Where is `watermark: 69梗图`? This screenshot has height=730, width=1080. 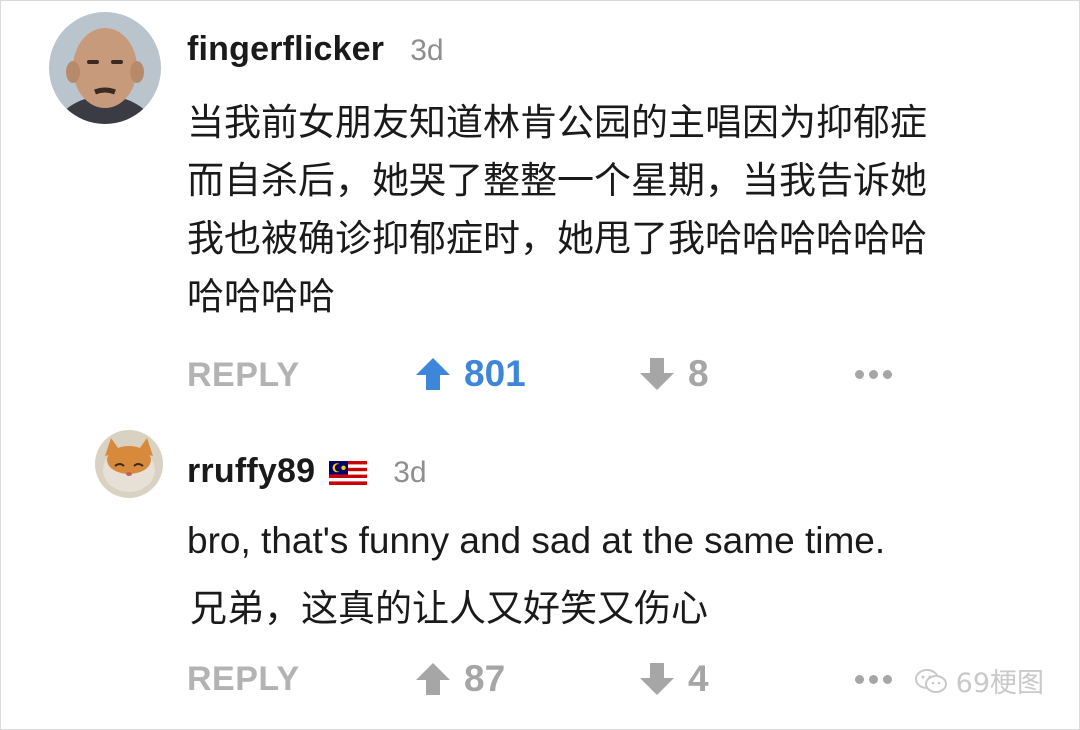 watermark: 69梗图 is located at coordinates (979, 680).